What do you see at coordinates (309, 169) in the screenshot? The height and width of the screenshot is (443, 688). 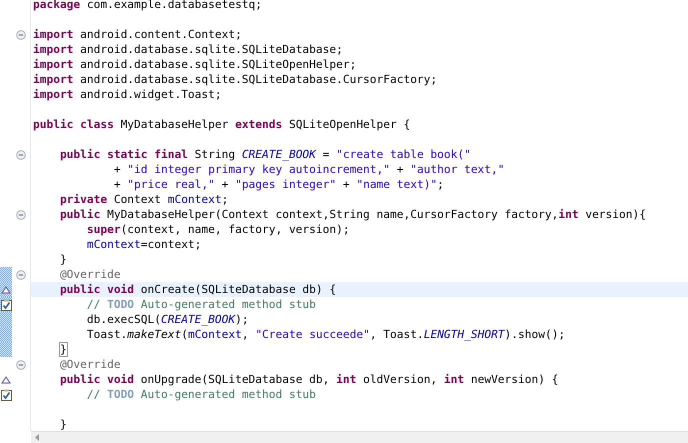 I see `code-line: + "id integer primary key autoincrement," + "author text,"` at bounding box center [309, 169].